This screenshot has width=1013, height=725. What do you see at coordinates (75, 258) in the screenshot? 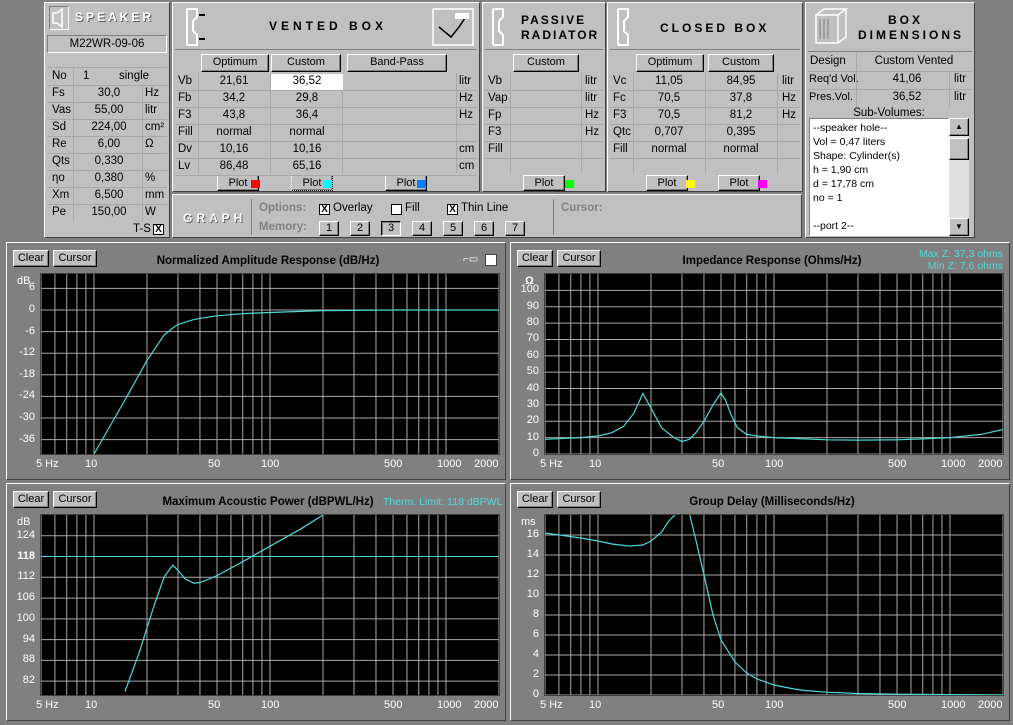
I see `amplitude-cursor-button: Cursor` at bounding box center [75, 258].